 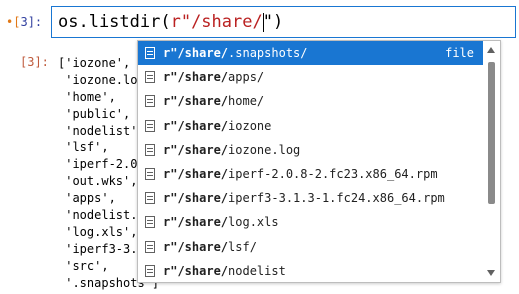 I want to click on completer-scrollbar, so click(x=491, y=161).